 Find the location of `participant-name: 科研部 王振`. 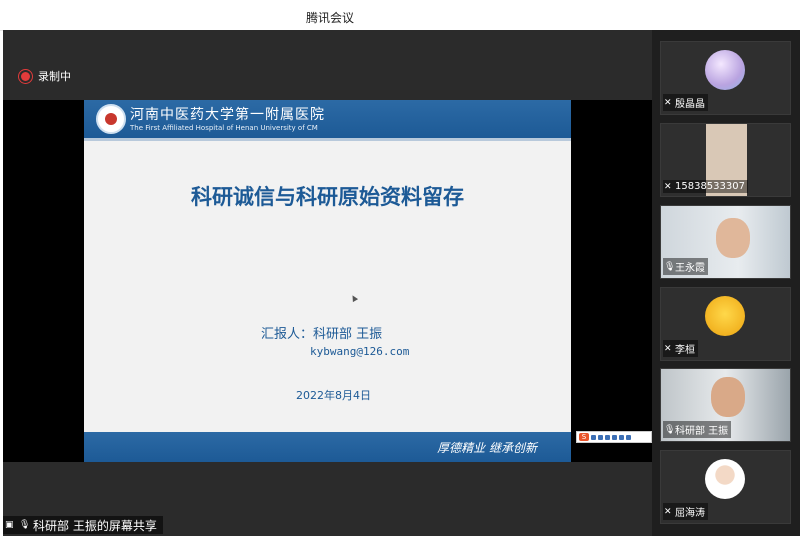

participant-name: 科研部 王振 is located at coordinates (702, 431).